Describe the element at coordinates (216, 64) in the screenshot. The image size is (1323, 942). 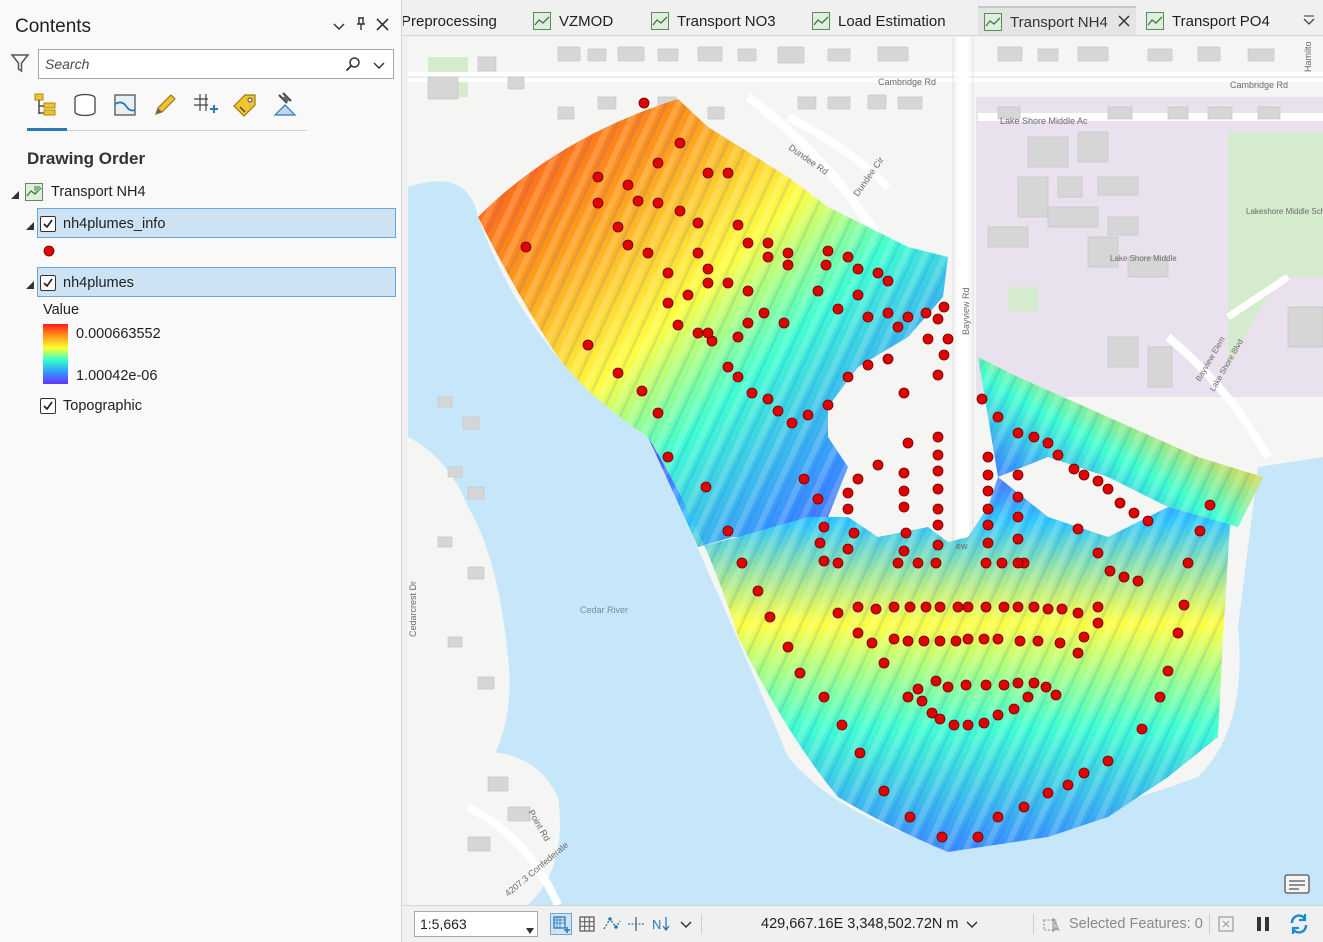
I see `search-field` at that location.